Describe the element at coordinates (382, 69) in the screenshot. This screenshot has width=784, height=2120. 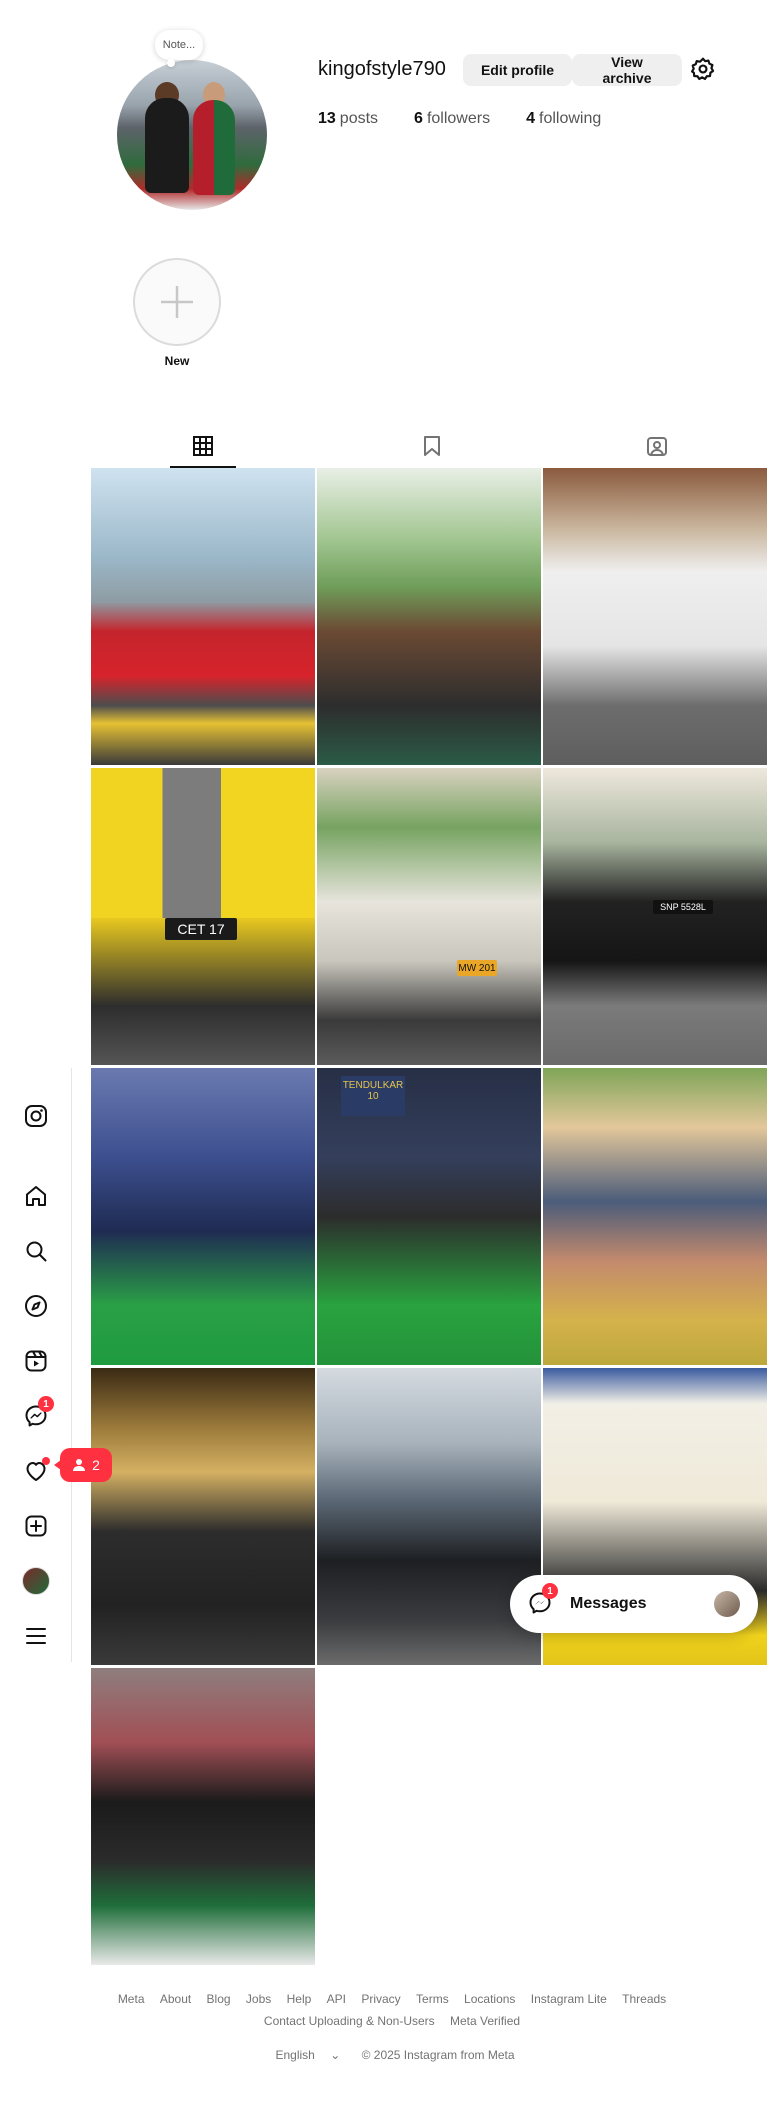
I see `profile-username: kingofstyle790` at that location.